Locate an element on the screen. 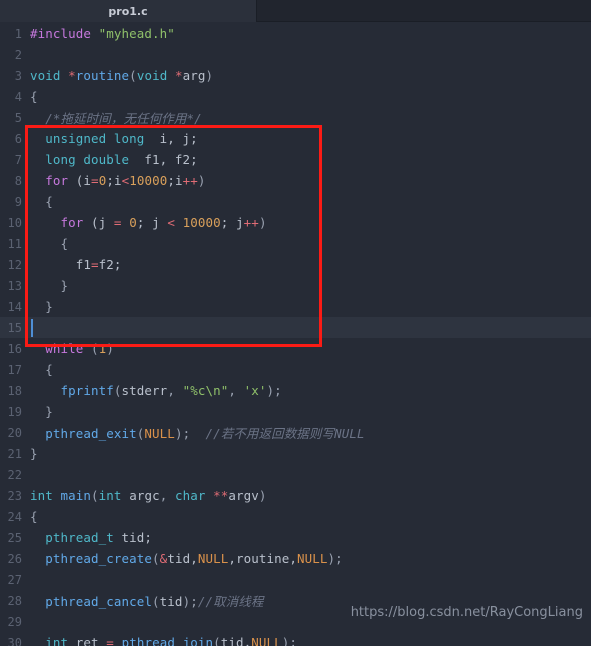 Image resolution: width=591 pixels, height=646 pixels. line-number: 20 is located at coordinates (14, 432).